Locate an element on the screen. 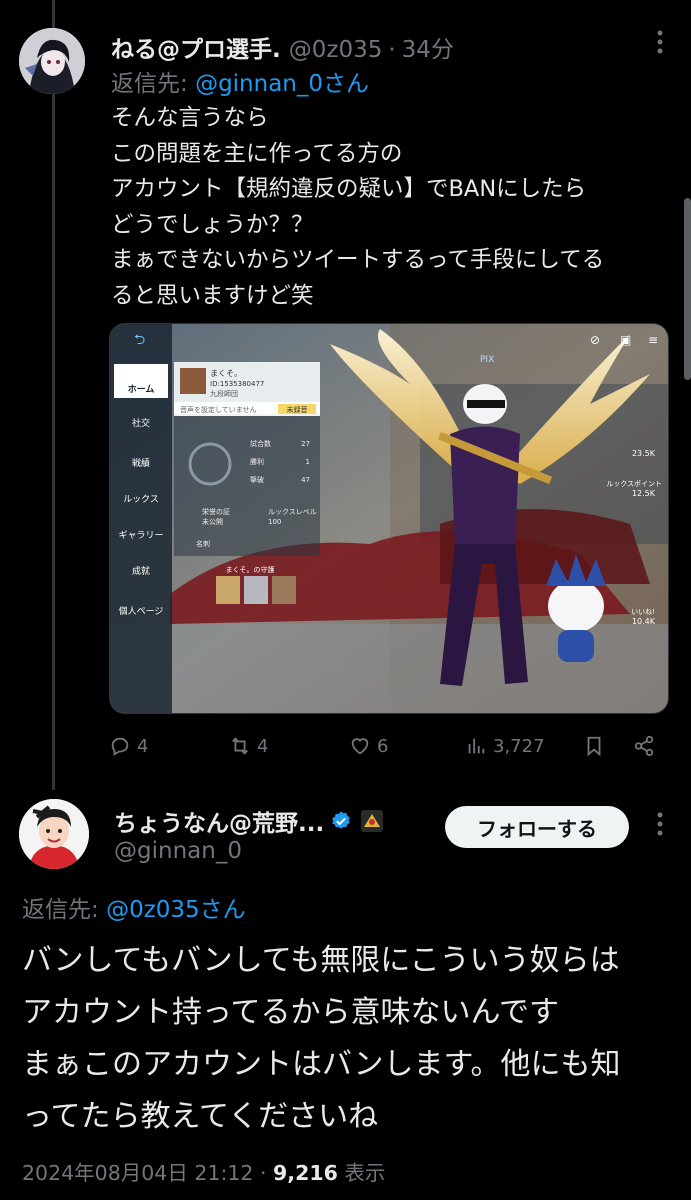  views-count: 9,216 is located at coordinates (305, 1173).